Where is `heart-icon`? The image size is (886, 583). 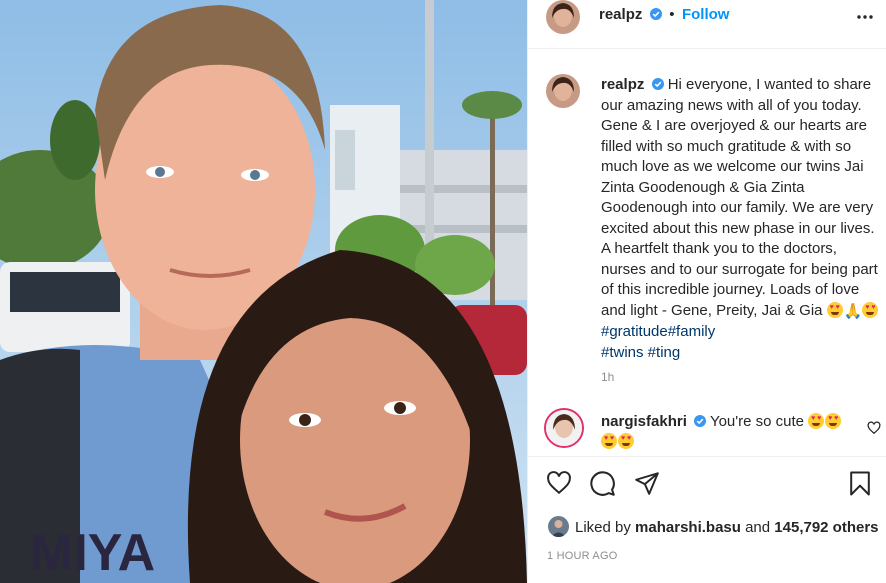 heart-icon is located at coordinates (559, 483).